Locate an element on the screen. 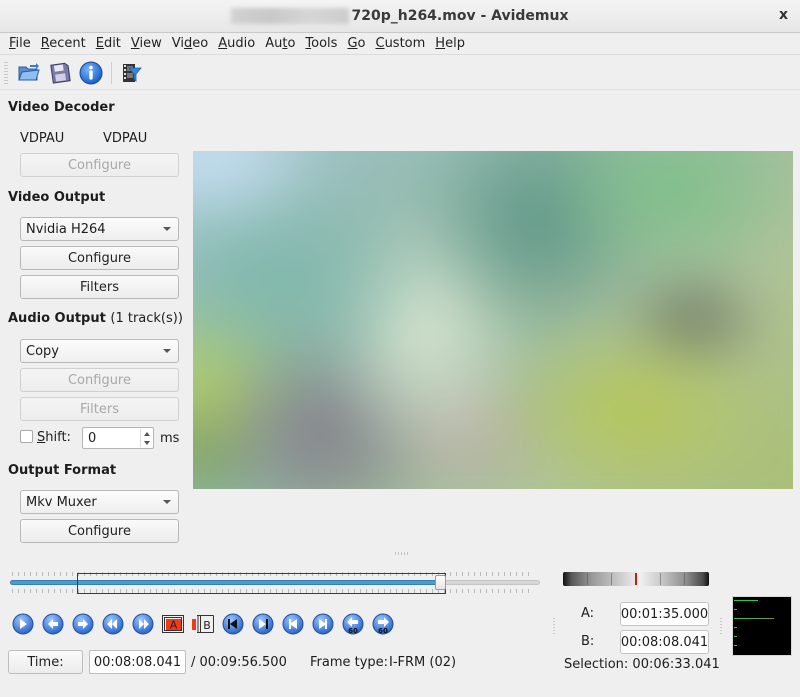 Image resolution: width=800 pixels, height=697 pixels. next-keyframe-icon is located at coordinates (143, 624).